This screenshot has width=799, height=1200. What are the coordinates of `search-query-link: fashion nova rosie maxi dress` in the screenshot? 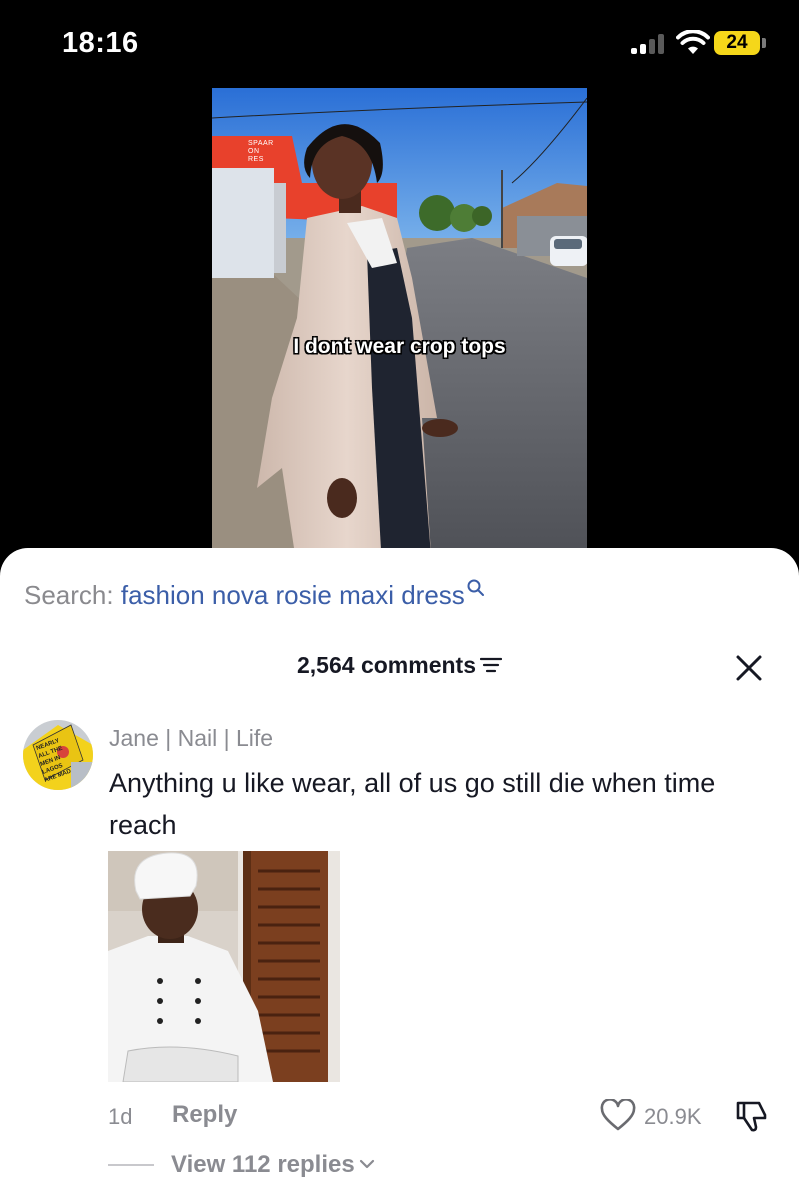 It's located at (293, 595).